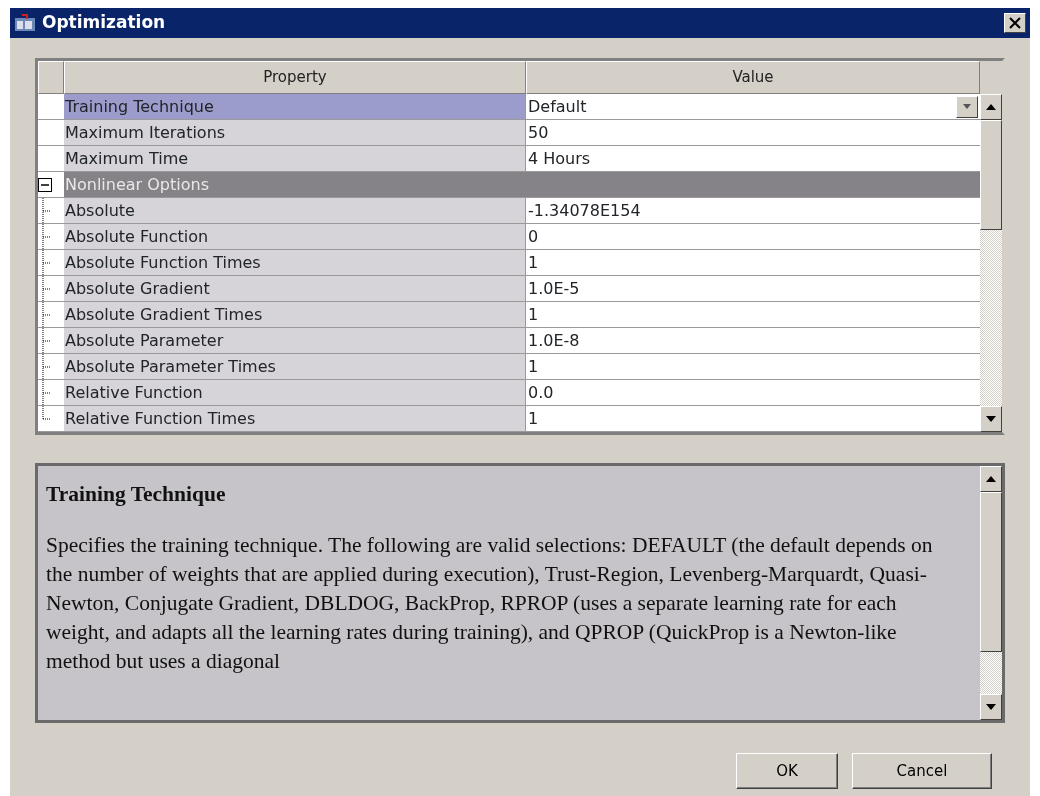 This screenshot has height=796, width=1040. I want to click on caret-icon, so click(967, 106).